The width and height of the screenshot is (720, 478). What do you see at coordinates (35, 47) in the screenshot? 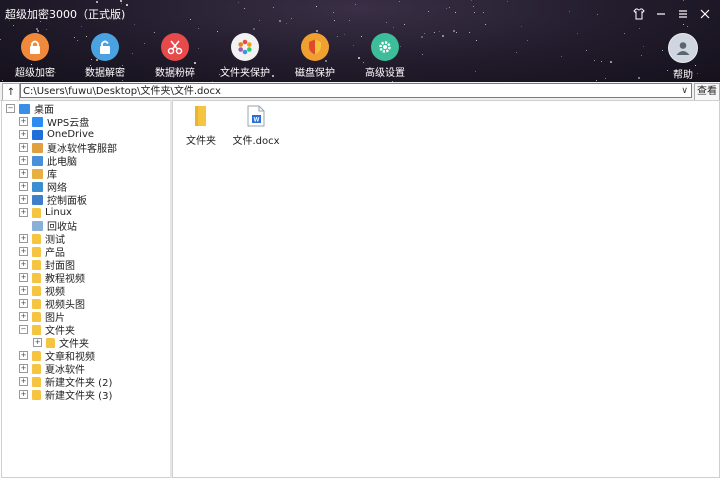
I see `lock-icon` at bounding box center [35, 47].